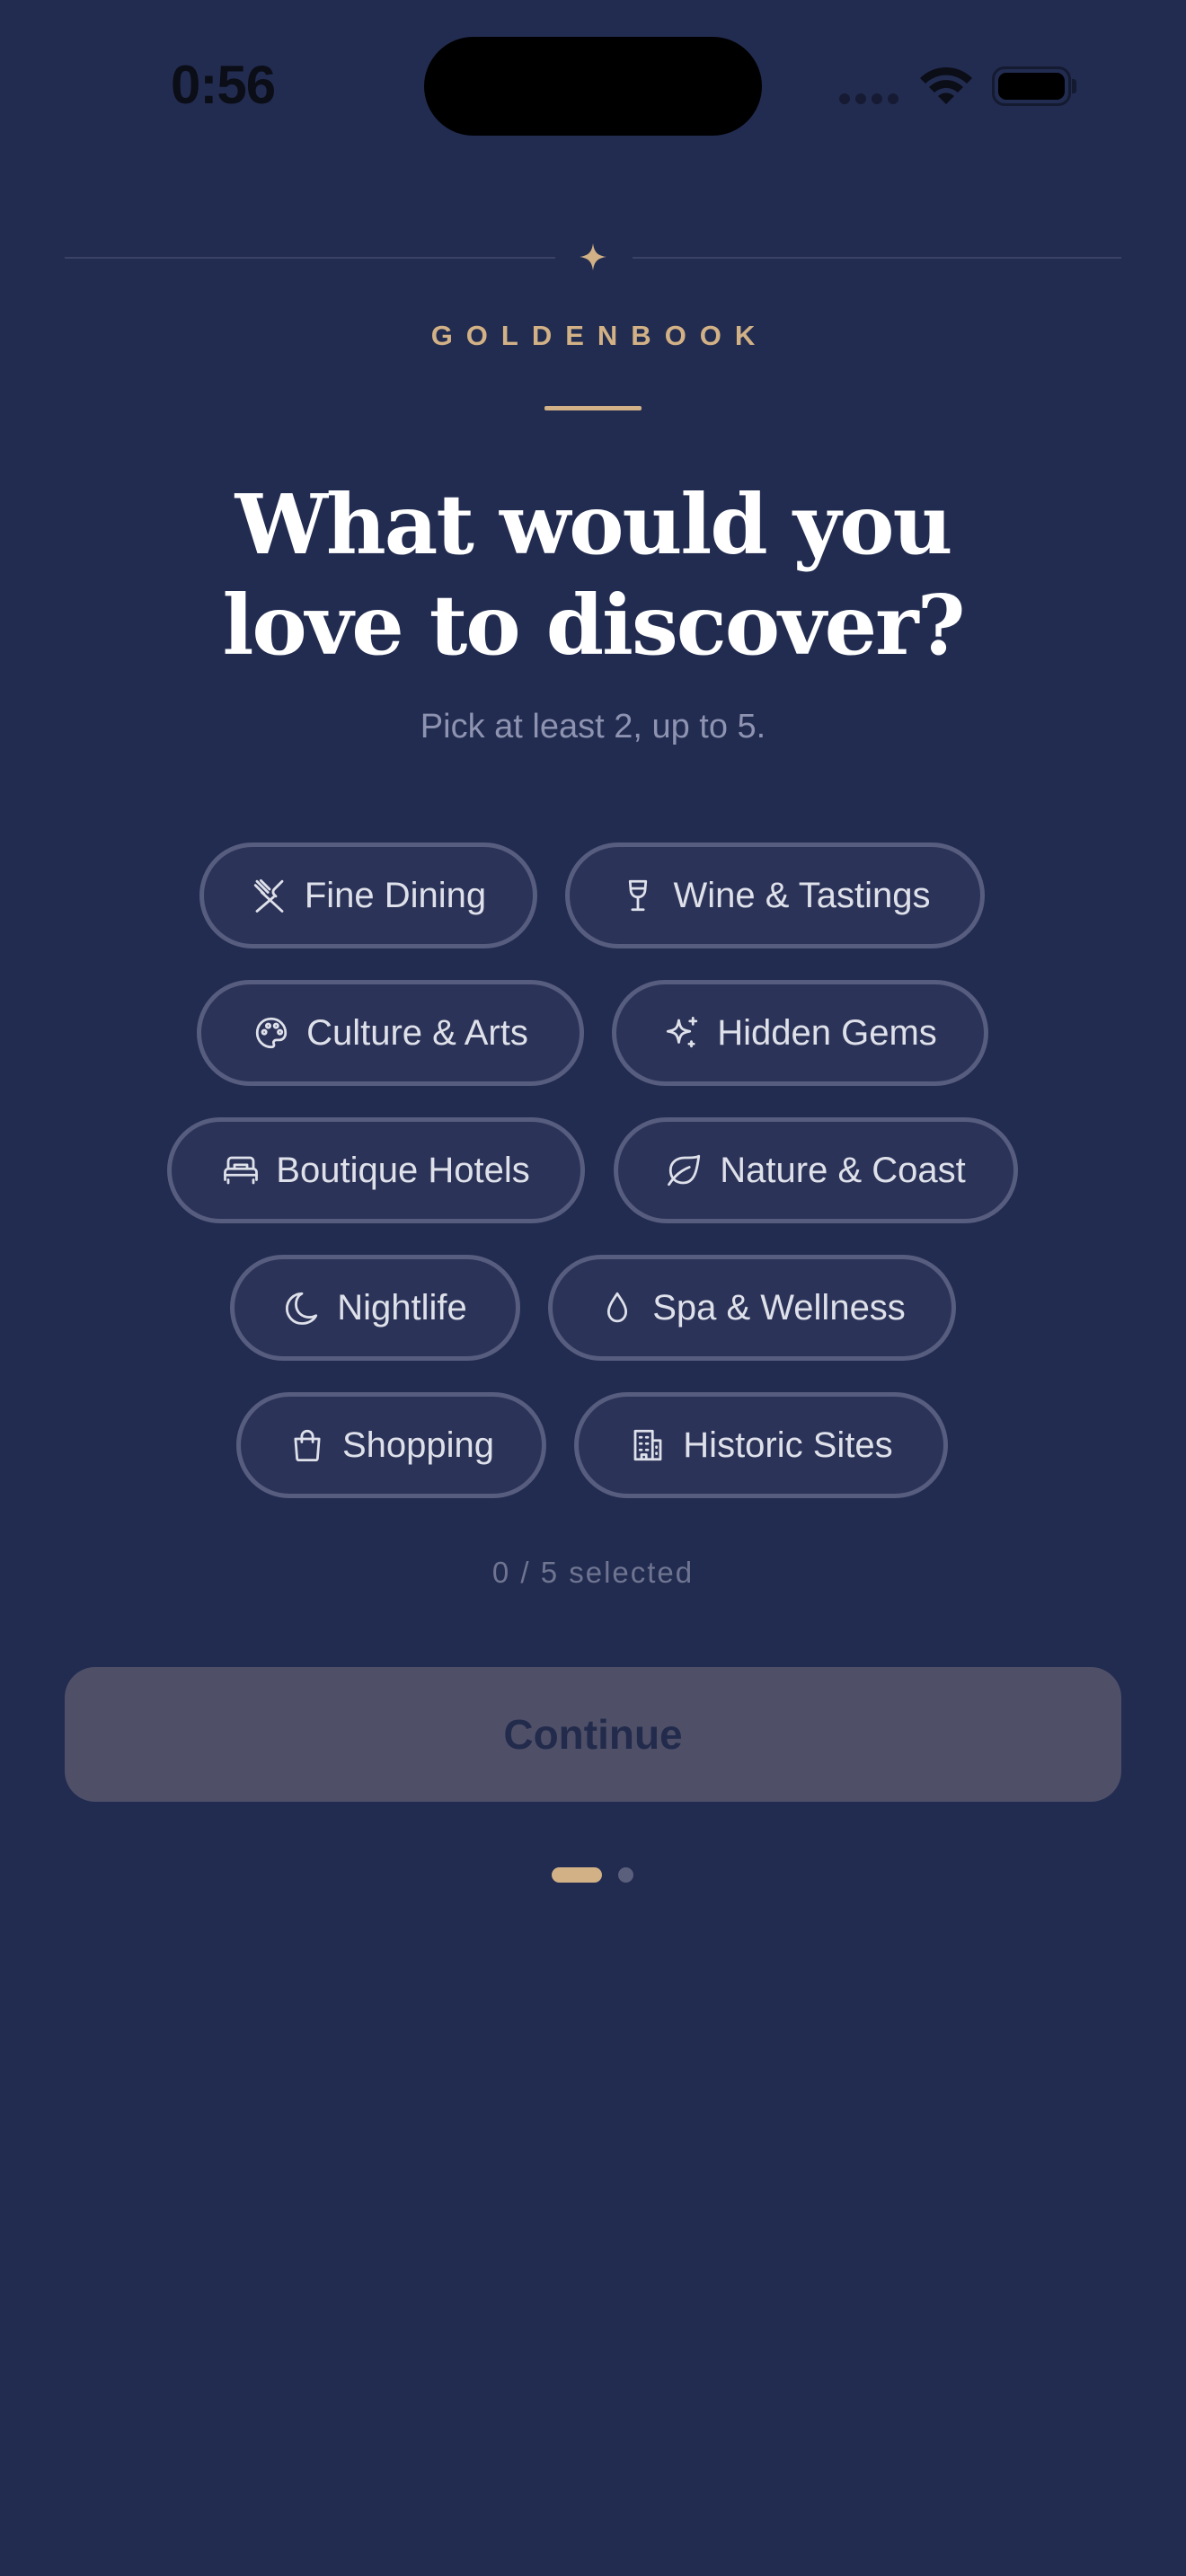  What do you see at coordinates (223, 85) in the screenshot?
I see `status-time: 0:56` at bounding box center [223, 85].